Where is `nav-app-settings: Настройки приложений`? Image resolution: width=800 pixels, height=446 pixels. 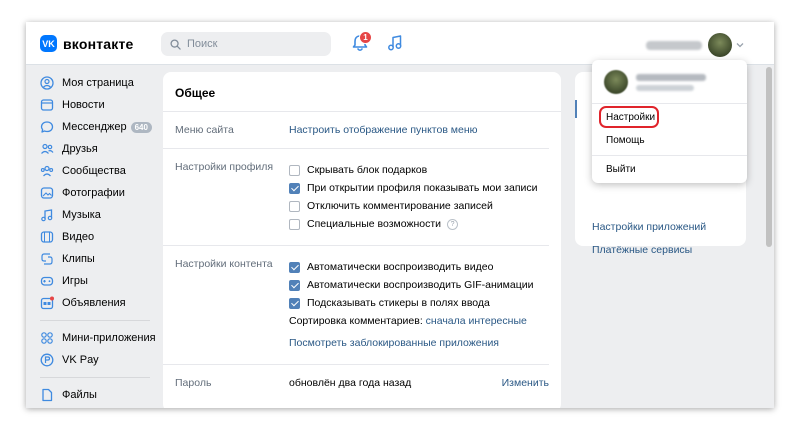 nav-app-settings: Настройки приложений is located at coordinates (649, 227).